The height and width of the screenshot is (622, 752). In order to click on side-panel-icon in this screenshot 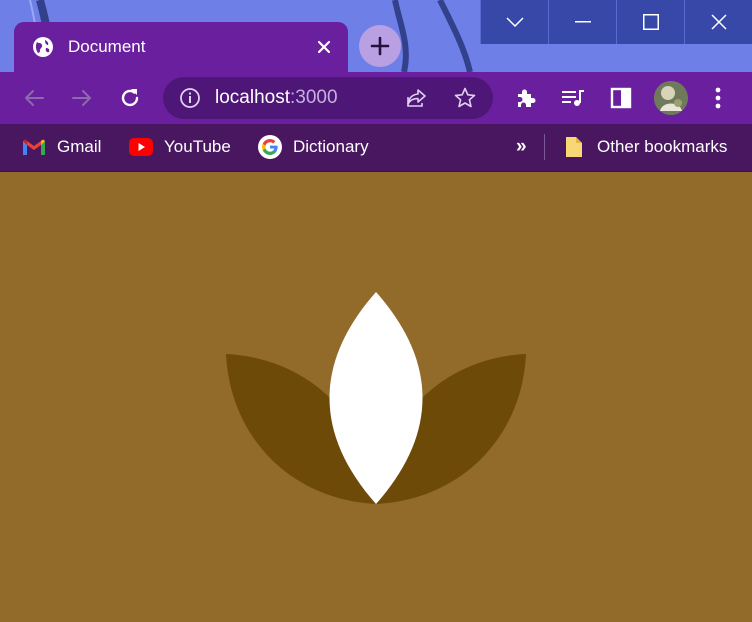, I will do `click(621, 98)`.